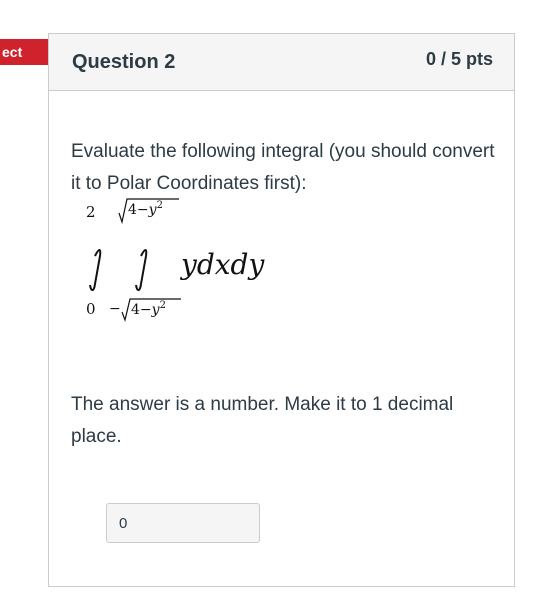 The height and width of the screenshot is (603, 556). I want to click on outer-integral-sign, so click(95, 270).